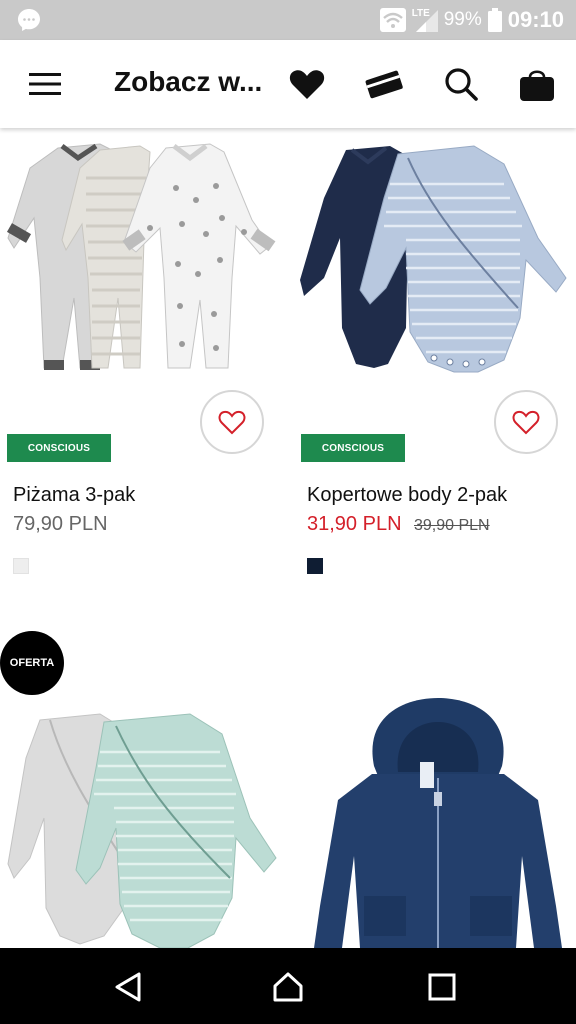 The height and width of the screenshot is (1024, 576). I want to click on heart-icon, so click(307, 84).